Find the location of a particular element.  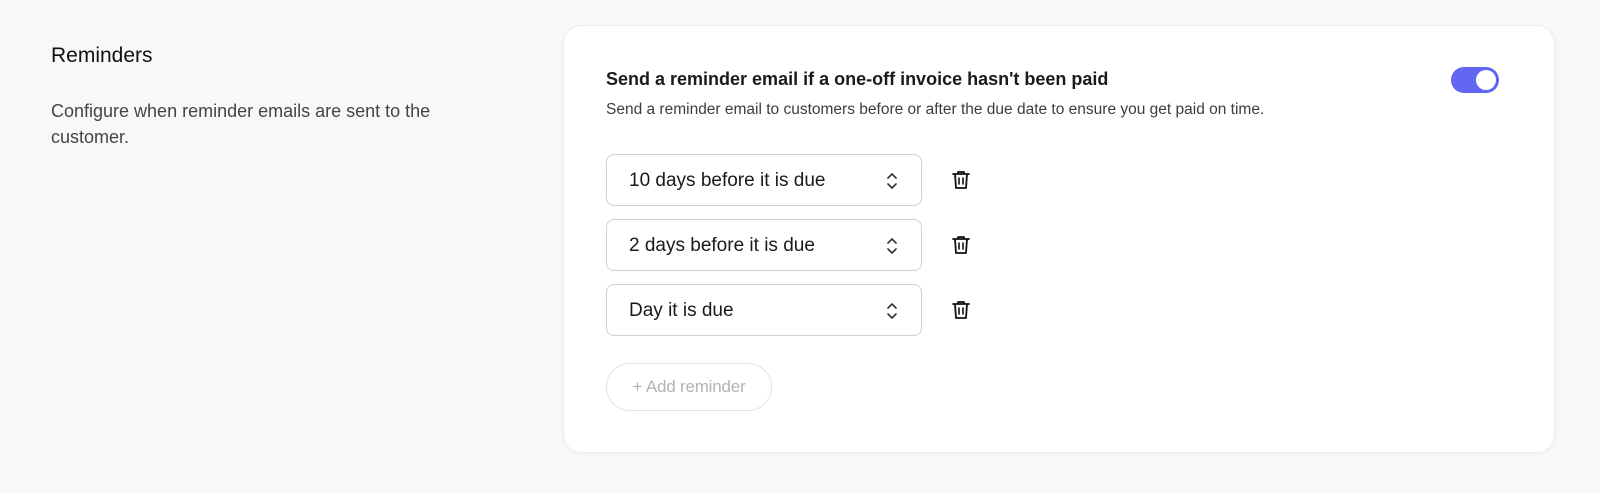

reminder-timing-select: 2 days before it is due is located at coordinates (764, 245).